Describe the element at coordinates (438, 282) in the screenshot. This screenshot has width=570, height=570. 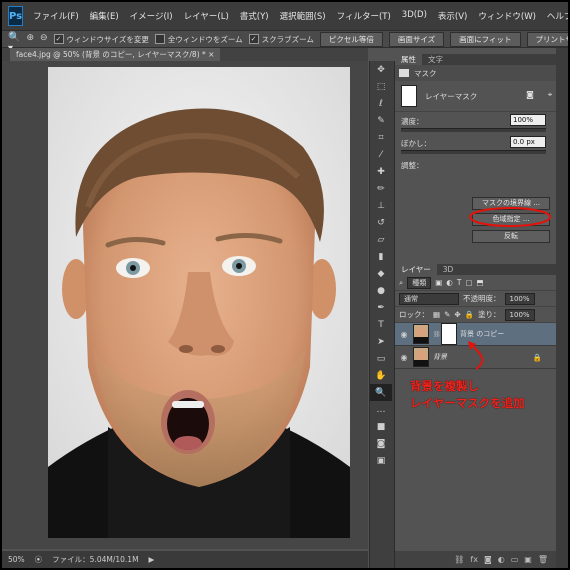
I see `filter-pixel-icon: ▣` at that location.